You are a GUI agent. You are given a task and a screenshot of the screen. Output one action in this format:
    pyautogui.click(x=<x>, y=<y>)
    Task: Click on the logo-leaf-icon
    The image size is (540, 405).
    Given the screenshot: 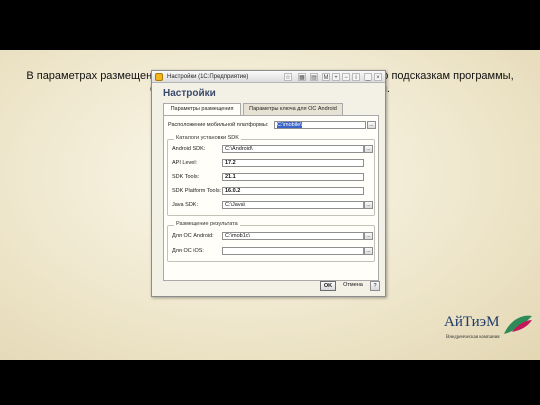 What is the action you would take?
    pyautogui.click(x=518, y=324)
    